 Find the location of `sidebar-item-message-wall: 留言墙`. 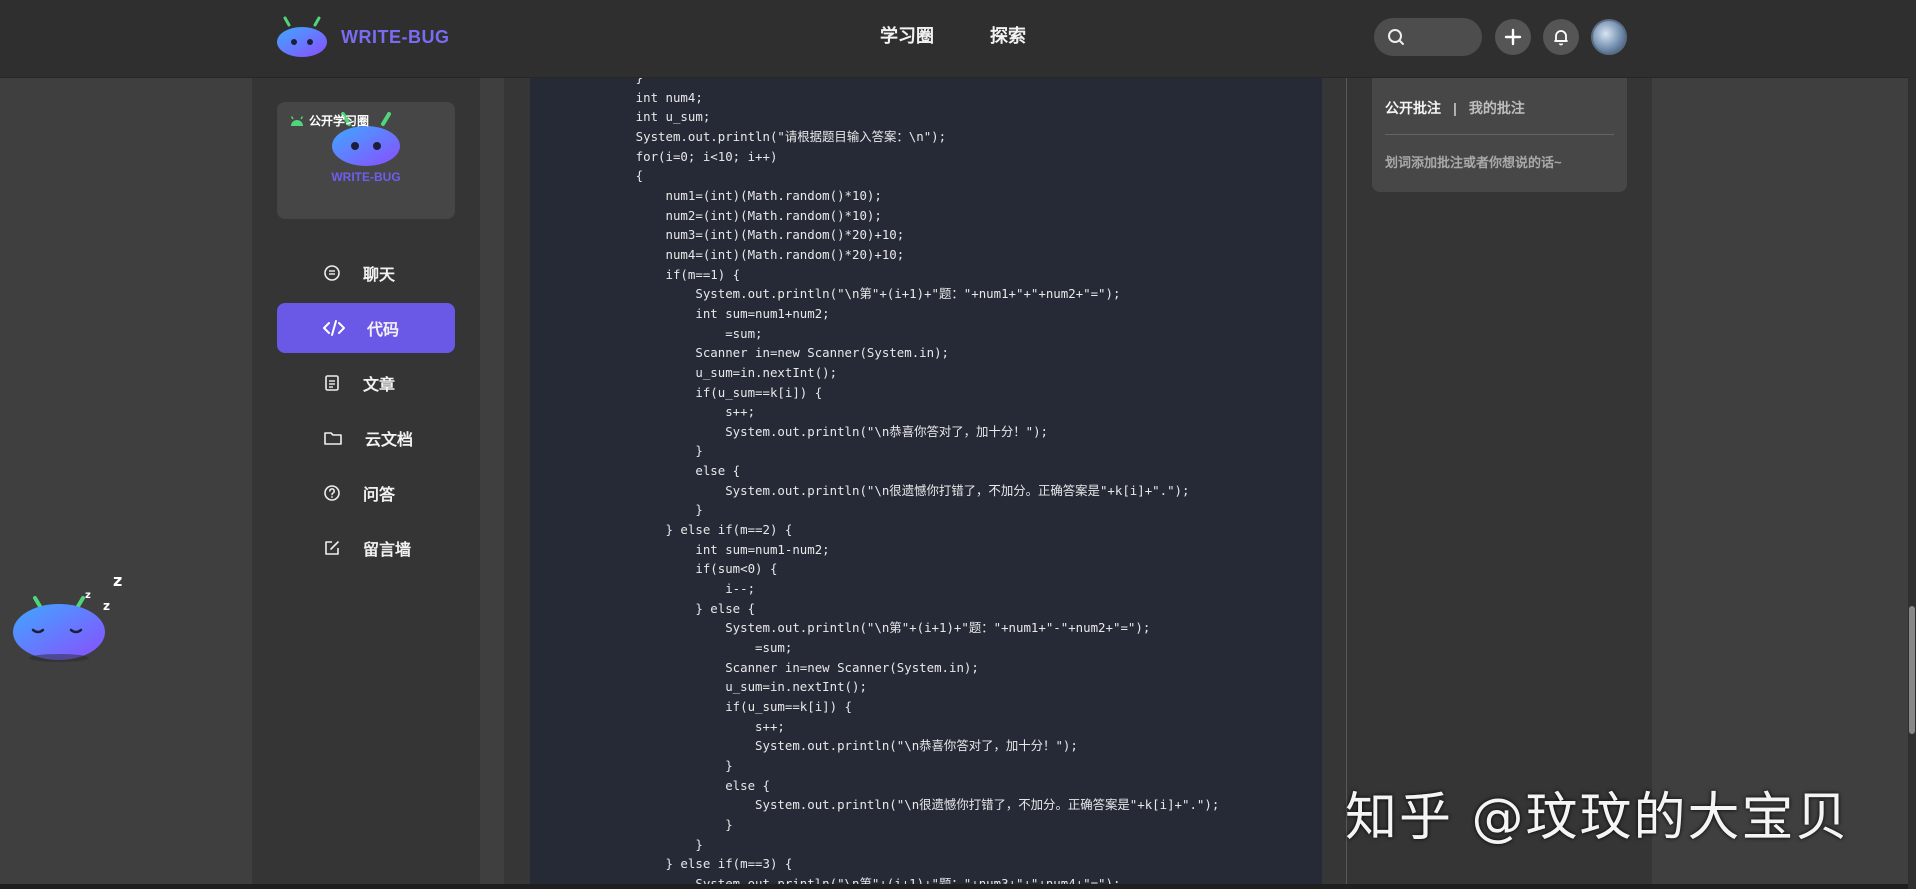

sidebar-item-message-wall: 留言墙 is located at coordinates (366, 548).